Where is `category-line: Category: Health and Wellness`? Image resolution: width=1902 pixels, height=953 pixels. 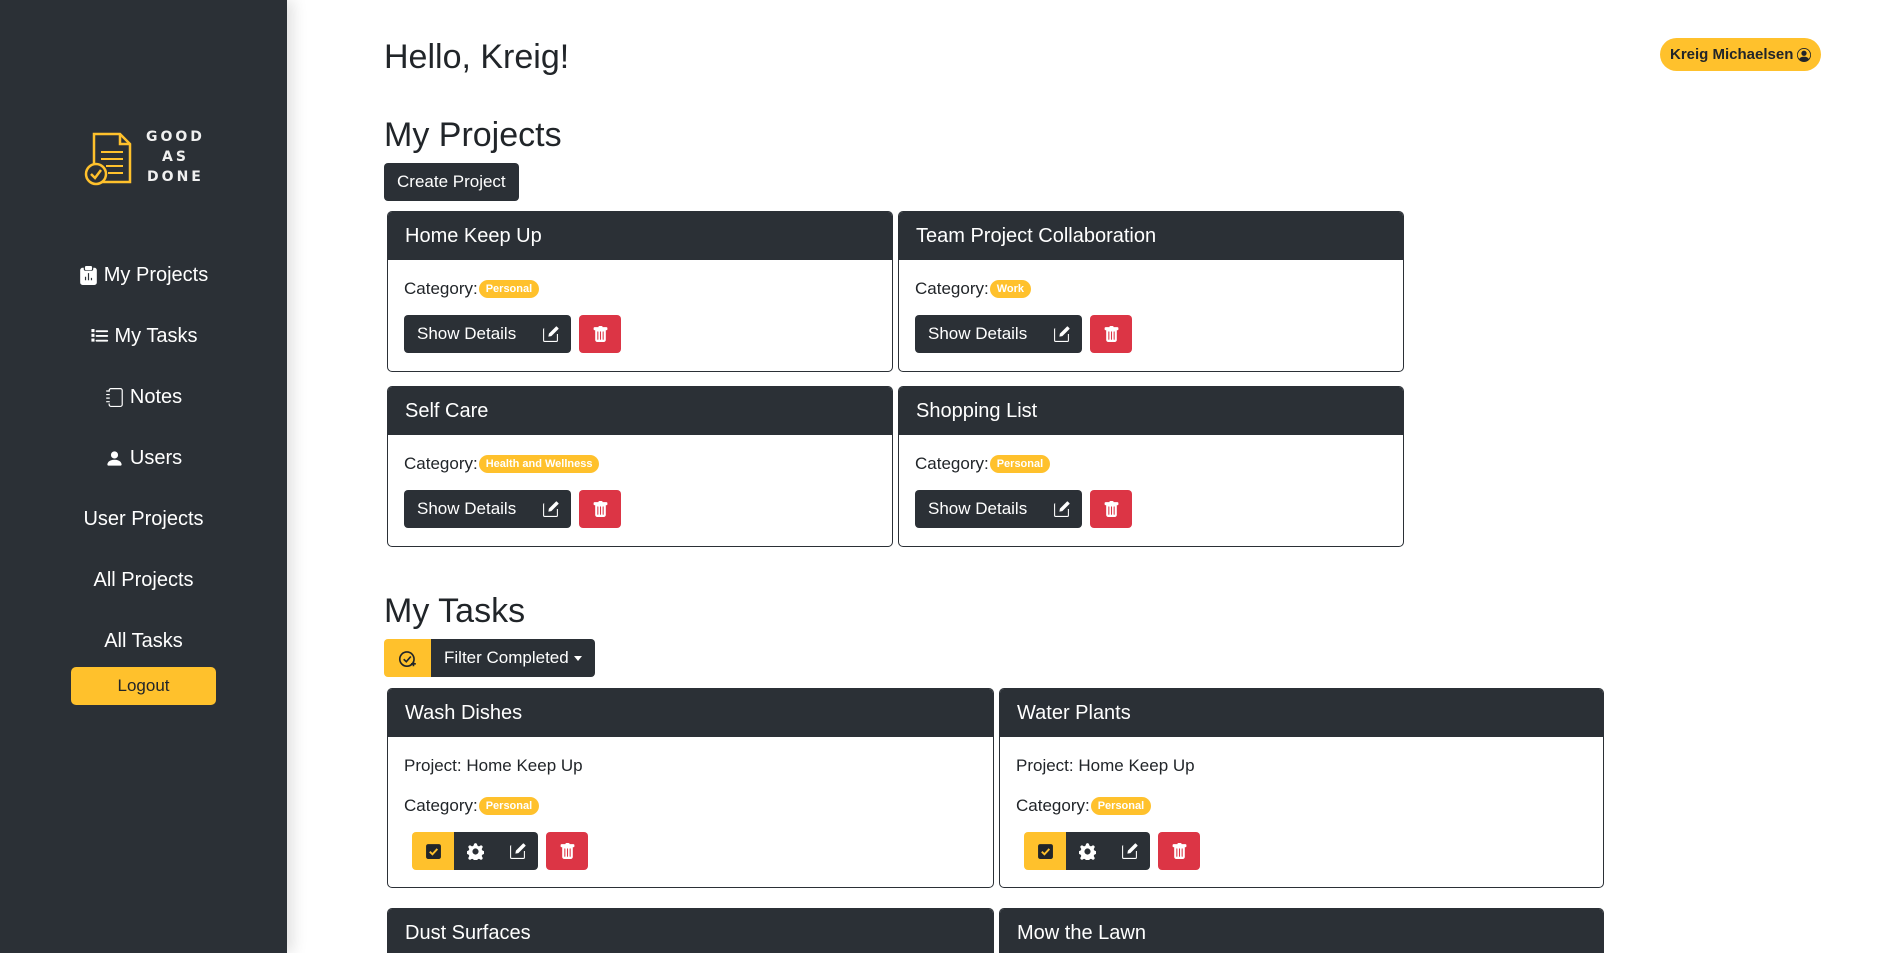
category-line: Category: Health and Wellness is located at coordinates (640, 464).